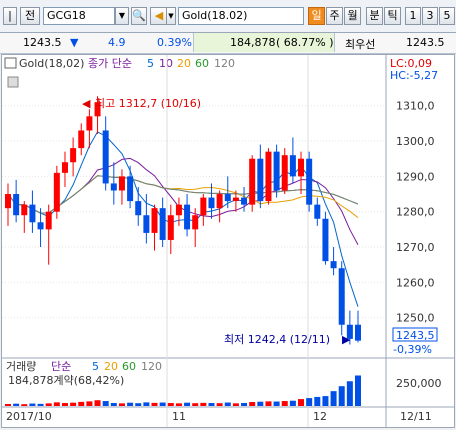  What do you see at coordinates (171, 16) in the screenshot?
I see `speaker-dropdown-icon: ▼` at bounding box center [171, 16].